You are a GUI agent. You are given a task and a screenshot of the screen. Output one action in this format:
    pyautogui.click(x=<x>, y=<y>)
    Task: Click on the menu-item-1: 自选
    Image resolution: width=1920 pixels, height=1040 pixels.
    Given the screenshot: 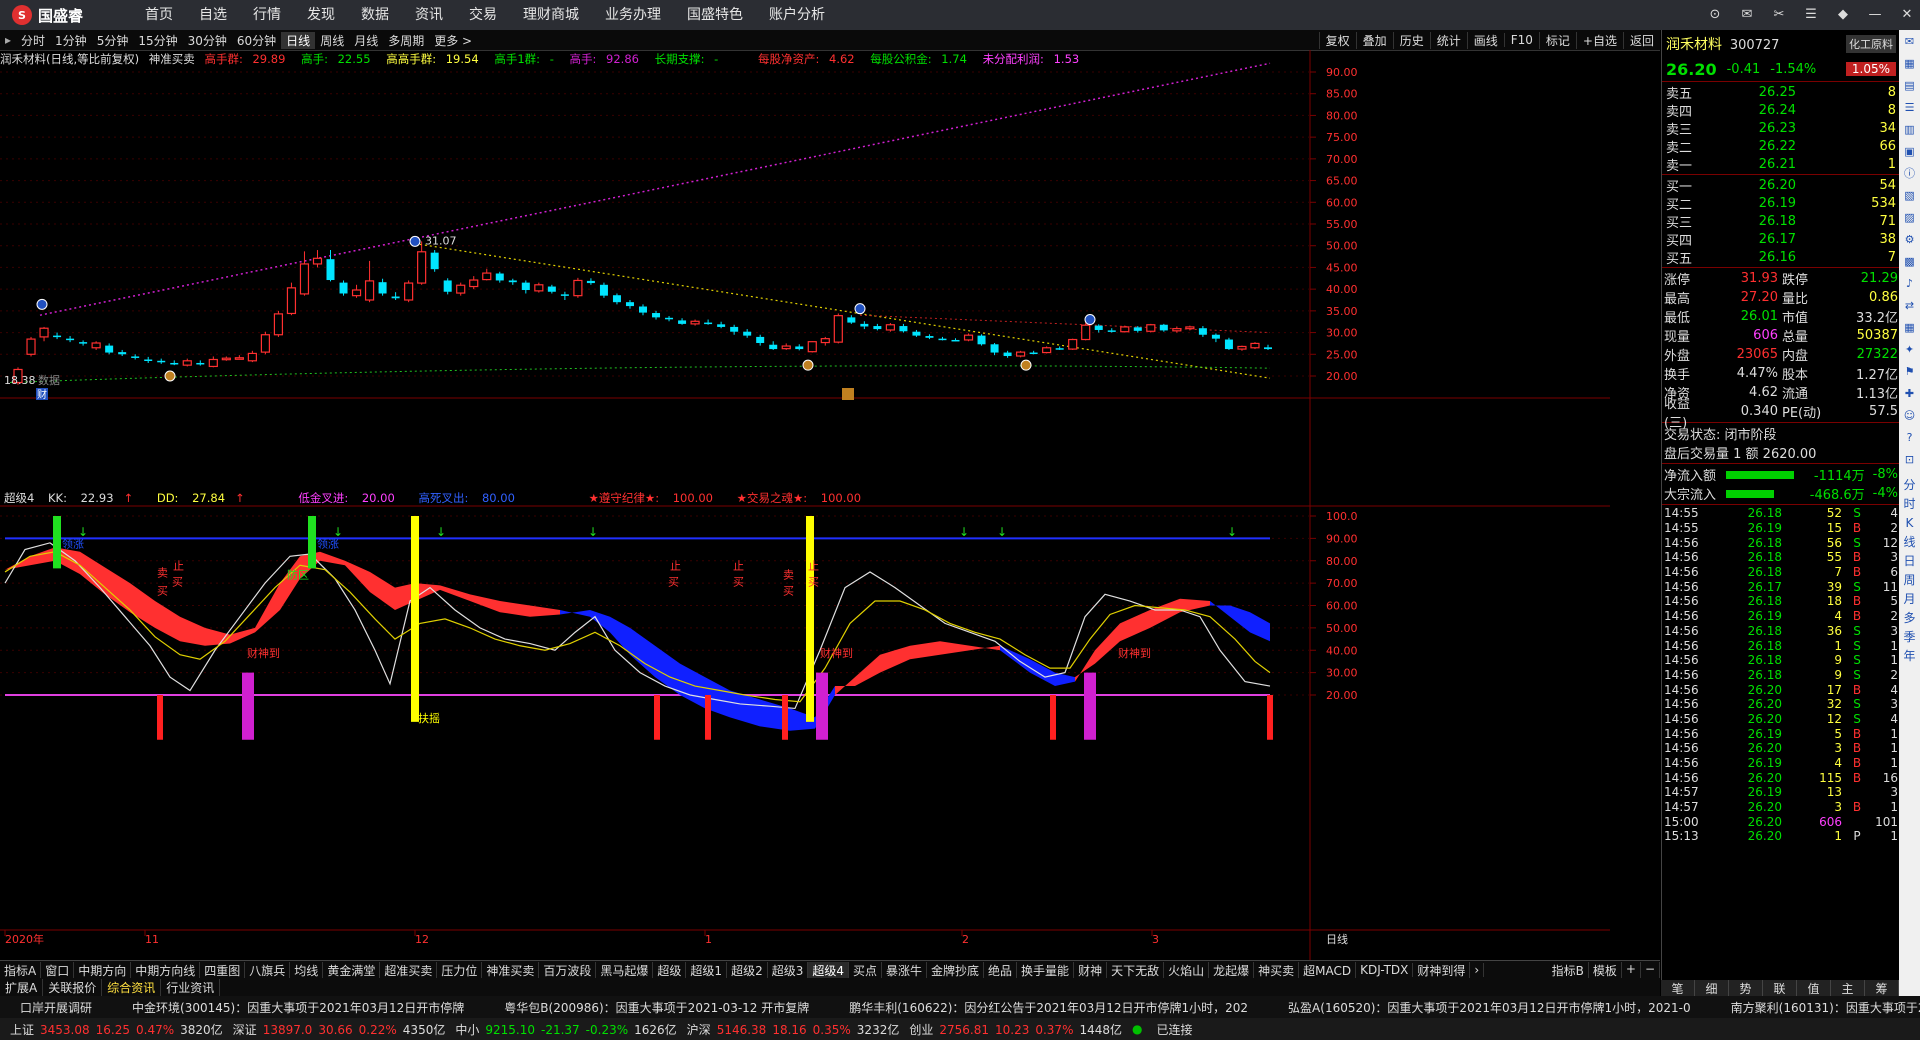 What is the action you would take?
    pyautogui.click(x=213, y=15)
    